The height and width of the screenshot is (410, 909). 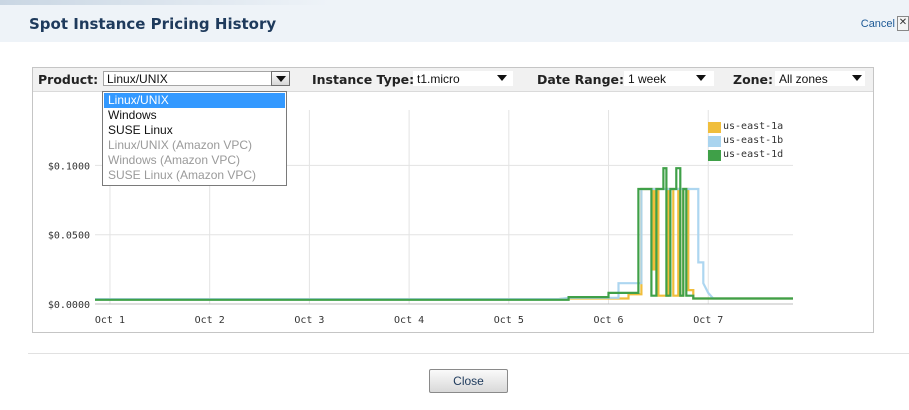 I want to click on x-tick-label: Oct 3, so click(x=309, y=320).